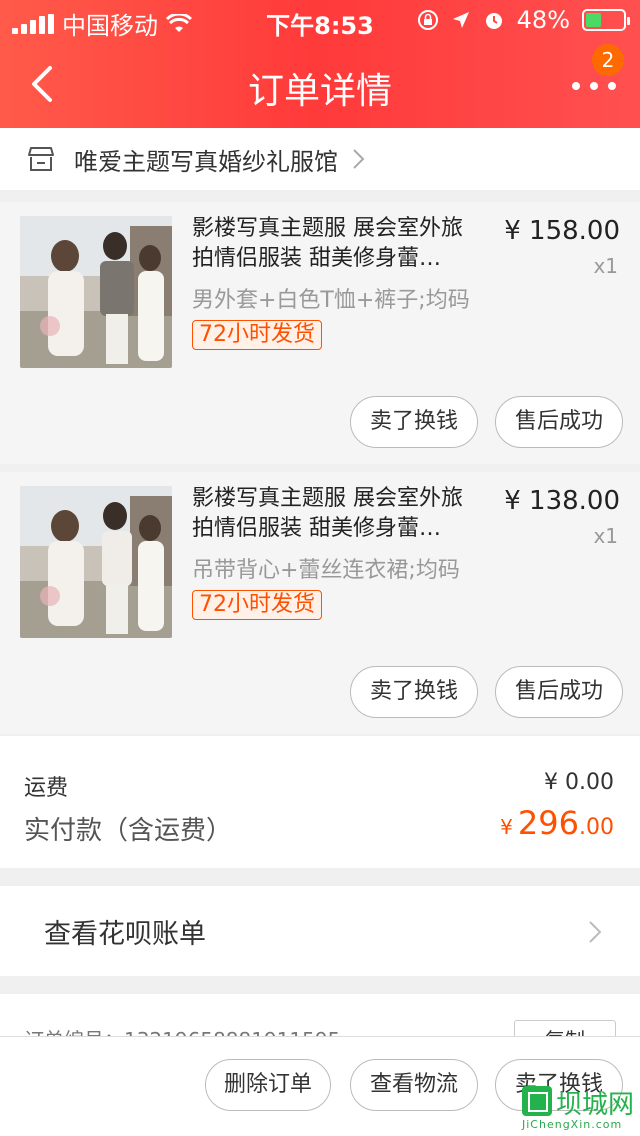  I want to click on huabei-bill-row: 查看花呗账单, so click(320, 931).